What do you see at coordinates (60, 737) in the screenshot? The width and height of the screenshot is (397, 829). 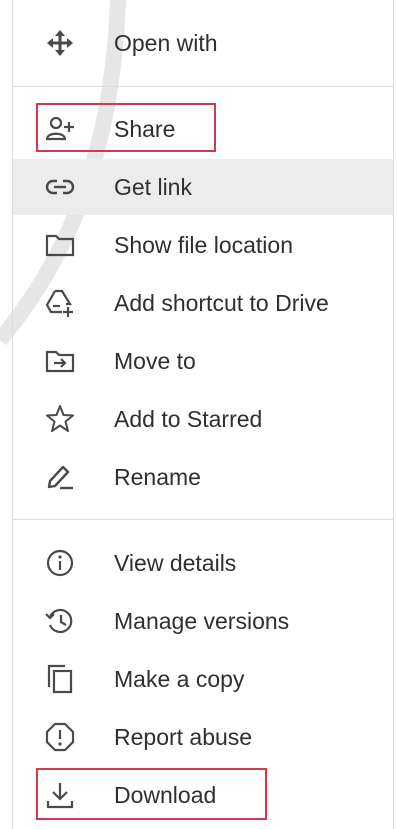 I see `report-icon` at bounding box center [60, 737].